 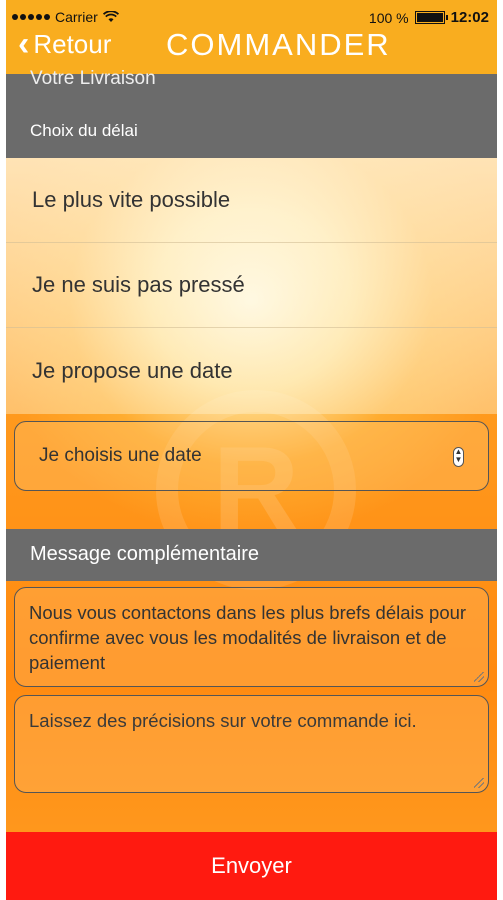 I want to click on delivery-section-title: Votre Livraison, so click(x=93, y=78).